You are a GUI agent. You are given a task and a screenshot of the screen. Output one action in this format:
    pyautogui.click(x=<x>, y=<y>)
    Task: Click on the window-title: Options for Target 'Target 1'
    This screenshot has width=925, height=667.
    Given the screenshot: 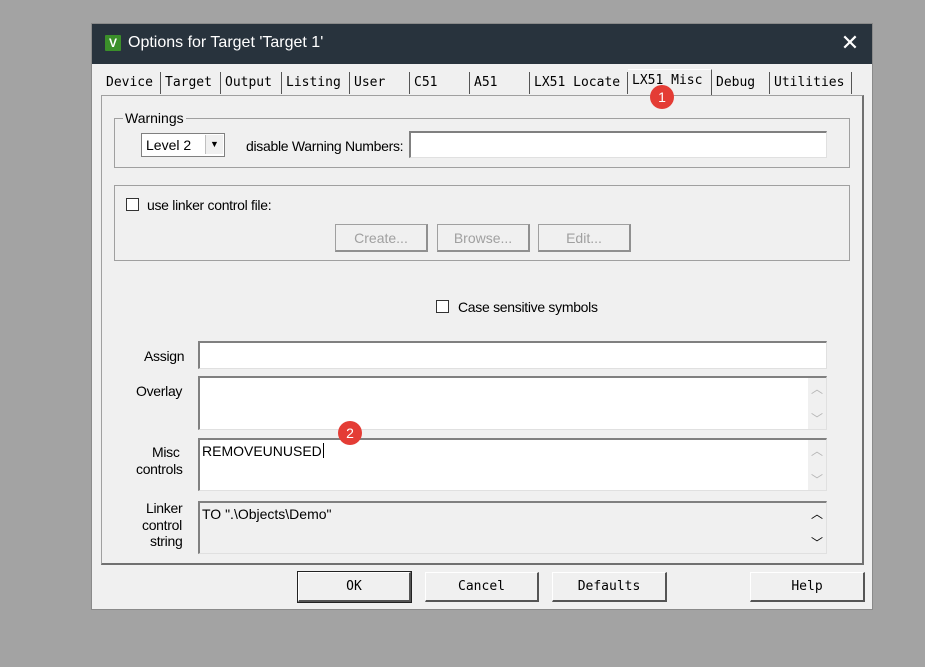 What is the action you would take?
    pyautogui.click(x=226, y=42)
    